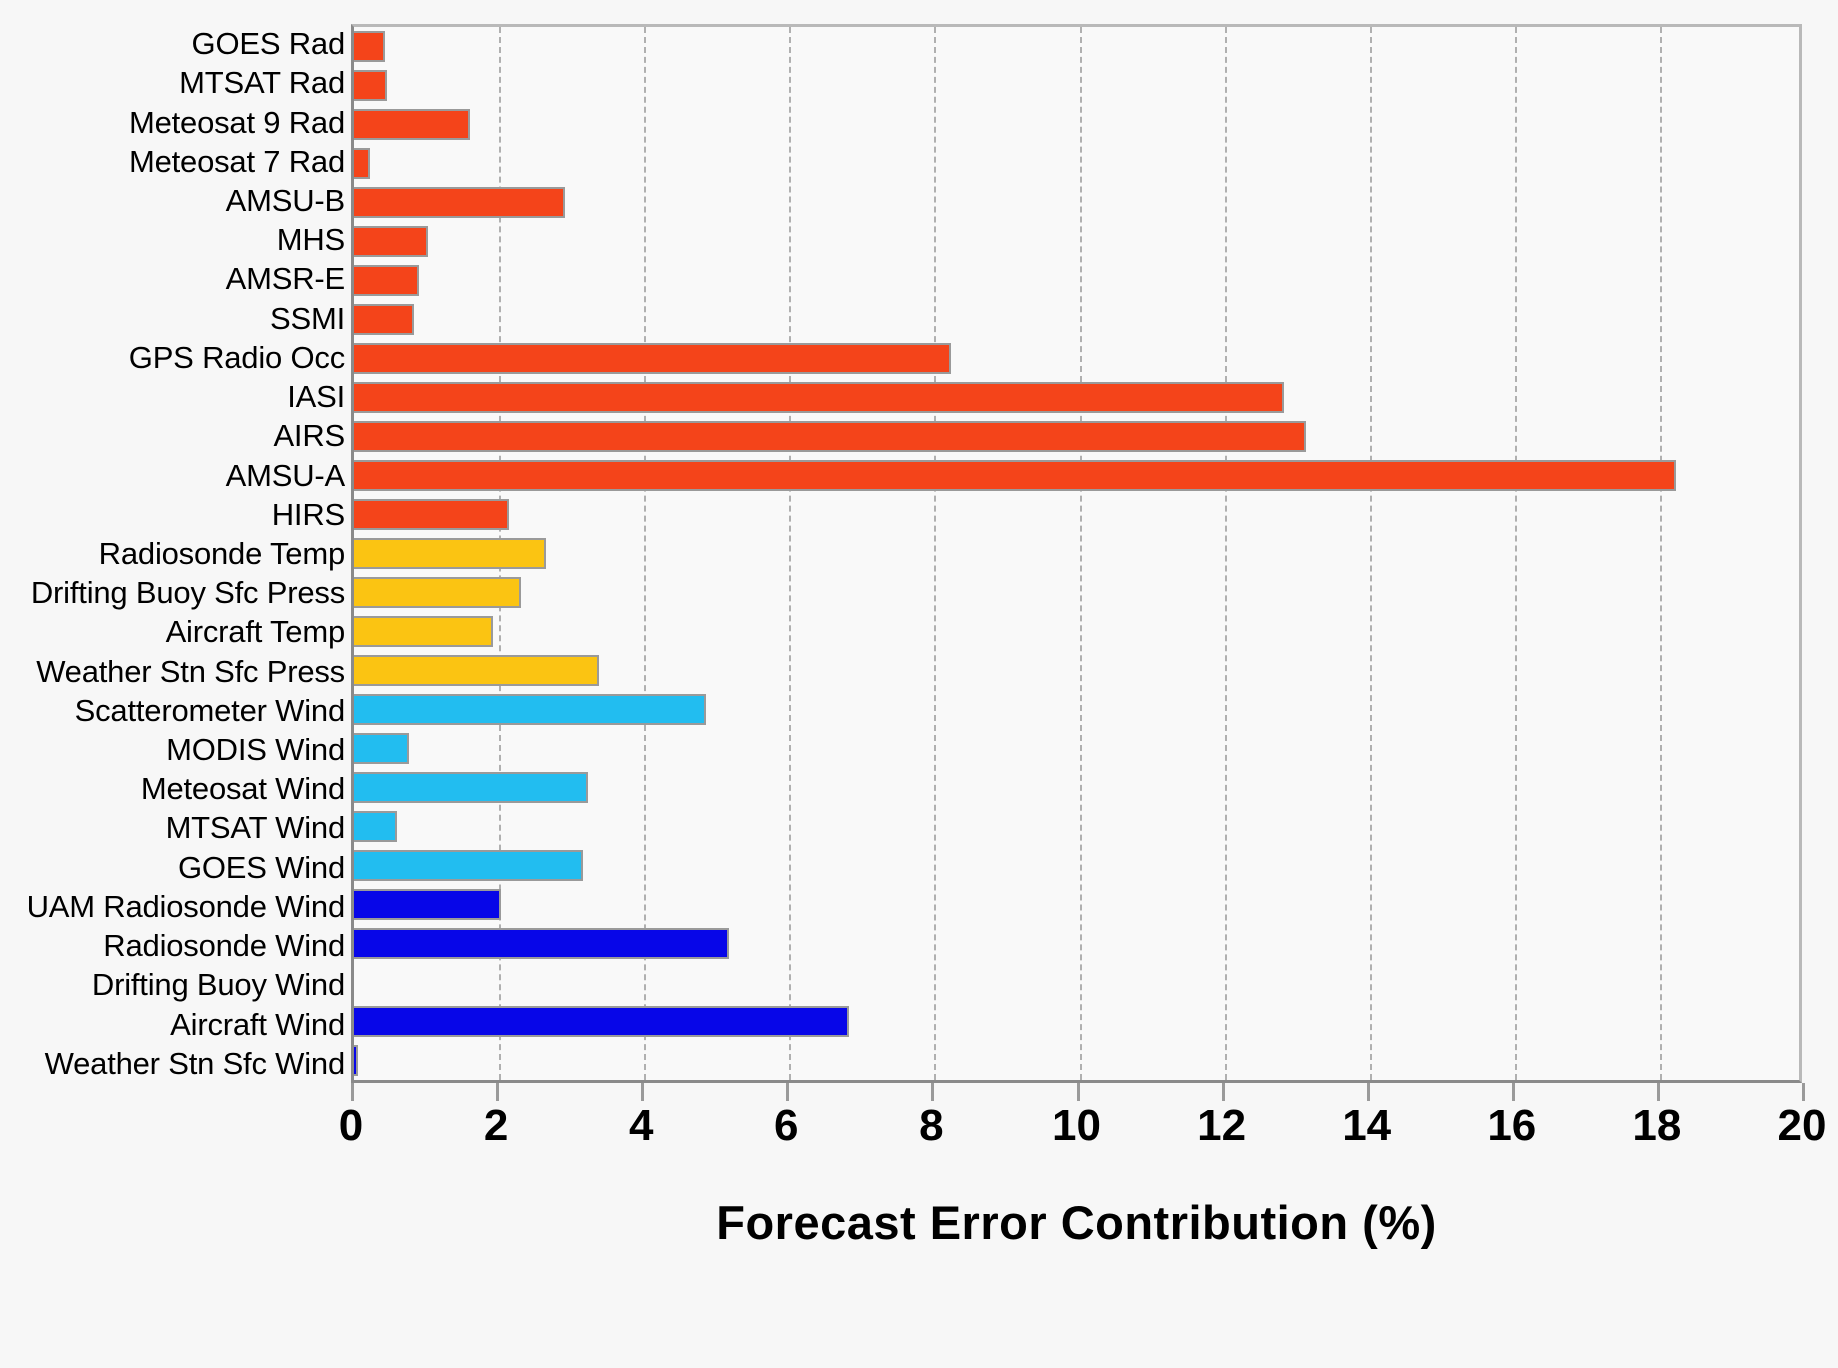 The width and height of the screenshot is (1838, 1368). Describe the element at coordinates (1222, 1125) in the screenshot. I see `x-tick-label: 12` at that location.